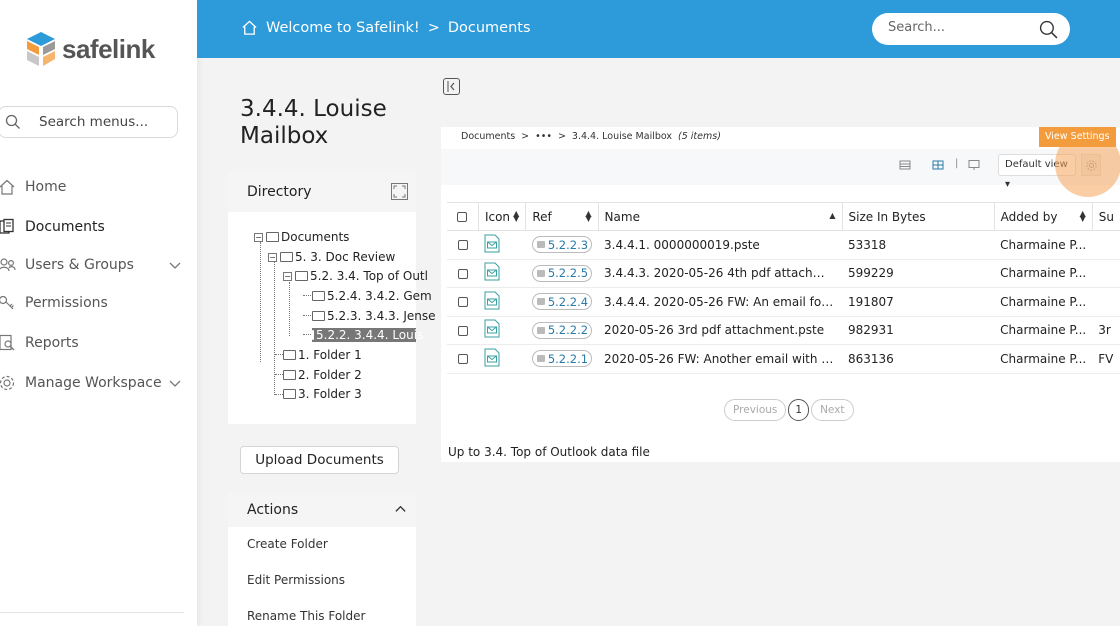  Describe the element at coordinates (54, 303) in the screenshot. I see `sidebar-item-permissions: Permissions` at that location.